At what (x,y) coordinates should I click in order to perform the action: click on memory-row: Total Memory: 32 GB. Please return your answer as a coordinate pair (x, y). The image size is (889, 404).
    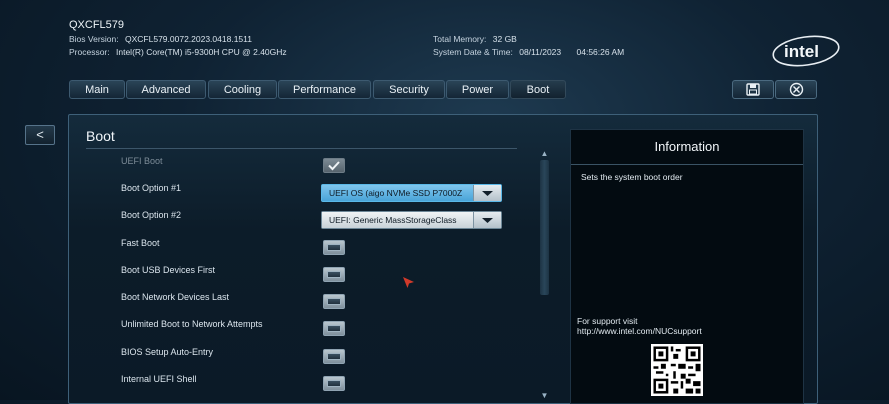
    Looking at the image, I should click on (475, 39).